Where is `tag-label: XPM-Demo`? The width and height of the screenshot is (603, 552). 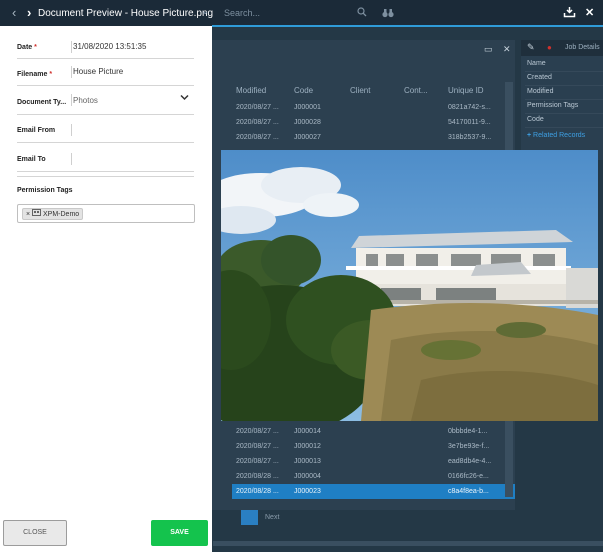
tag-label: XPM-Demo is located at coordinates (61, 214).